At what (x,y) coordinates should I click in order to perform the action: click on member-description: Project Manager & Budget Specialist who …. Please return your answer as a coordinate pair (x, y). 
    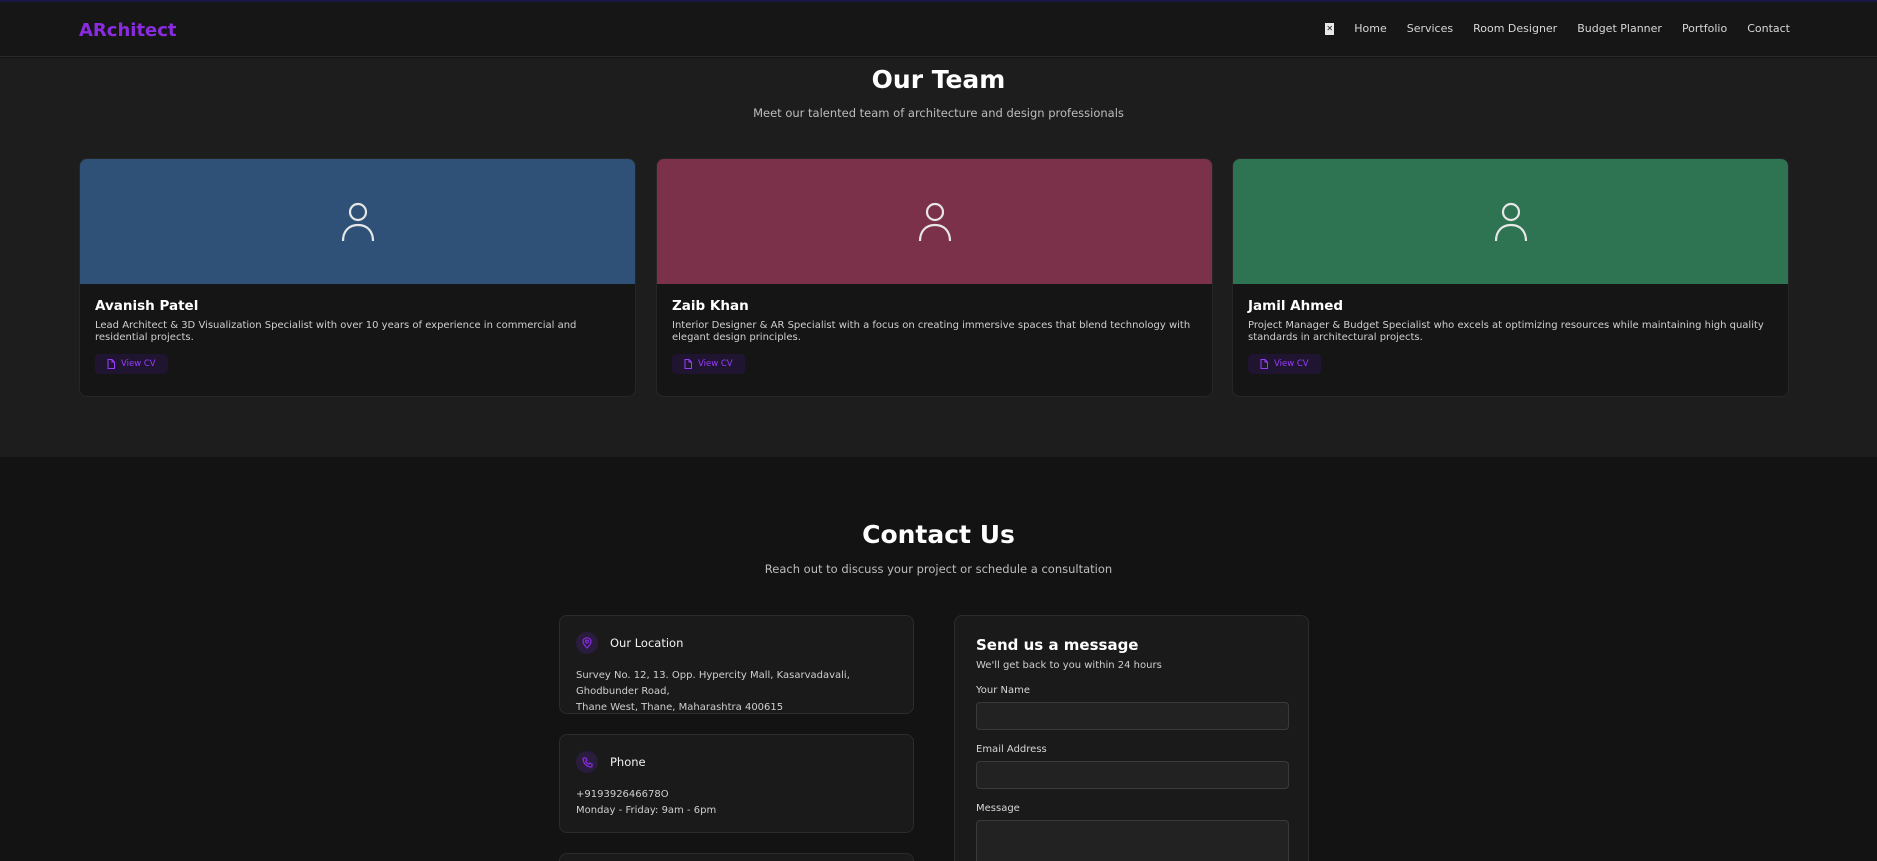
    Looking at the image, I should click on (1506, 331).